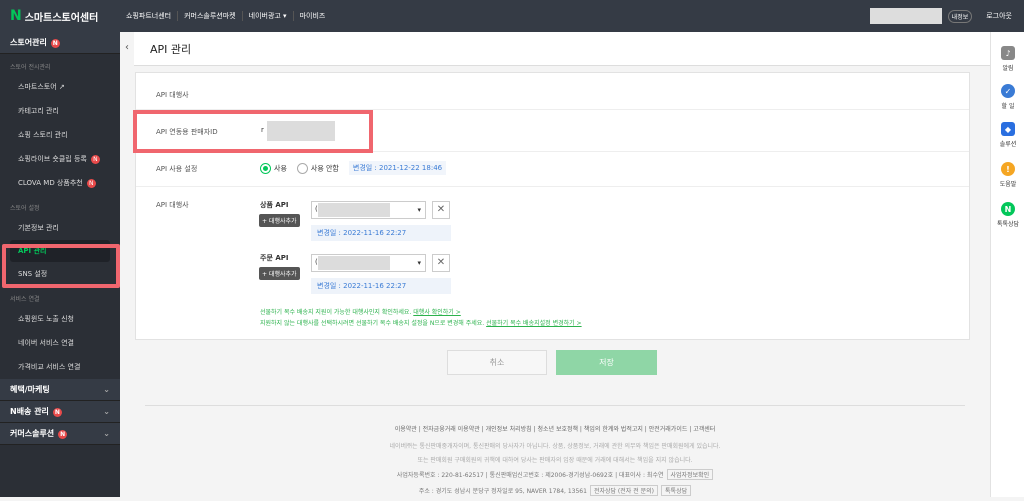 The image size is (1024, 501). Describe the element at coordinates (381, 286) in the screenshot. I see `order-changed-date: 변경일 : 2022-11-16 22:27` at that location.